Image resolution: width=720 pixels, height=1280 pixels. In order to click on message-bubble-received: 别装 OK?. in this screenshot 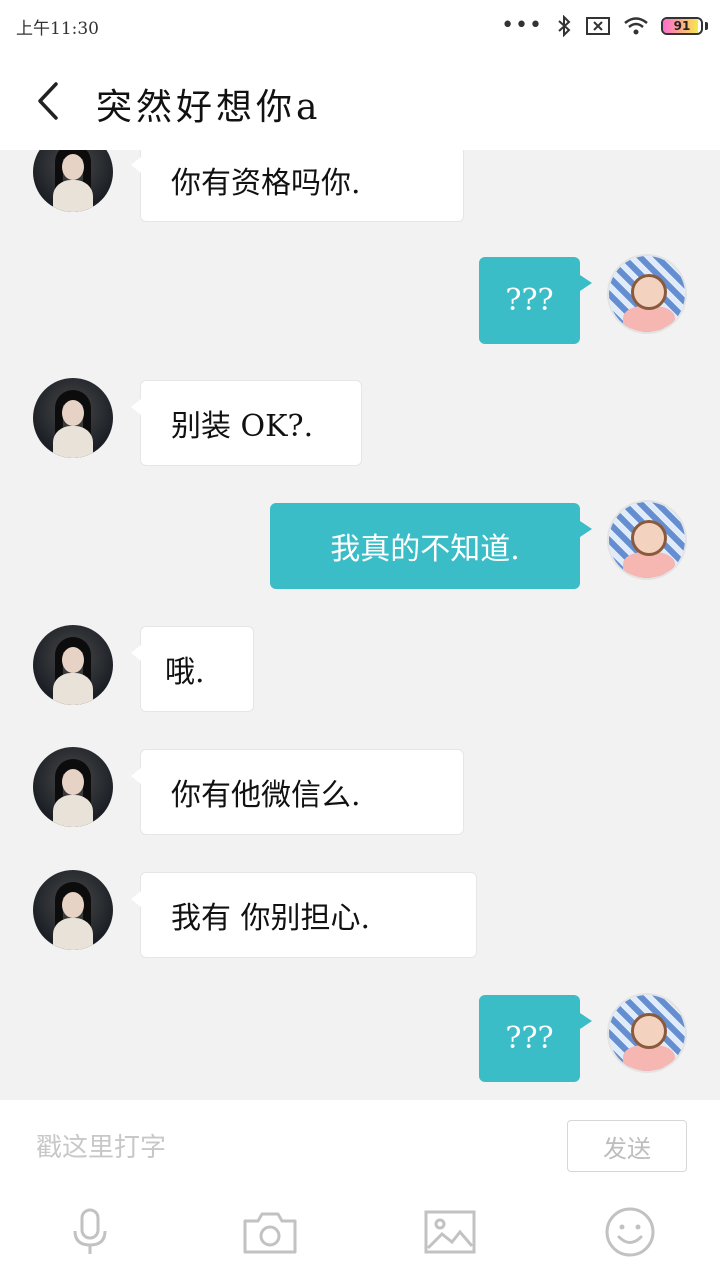, I will do `click(246, 423)`.